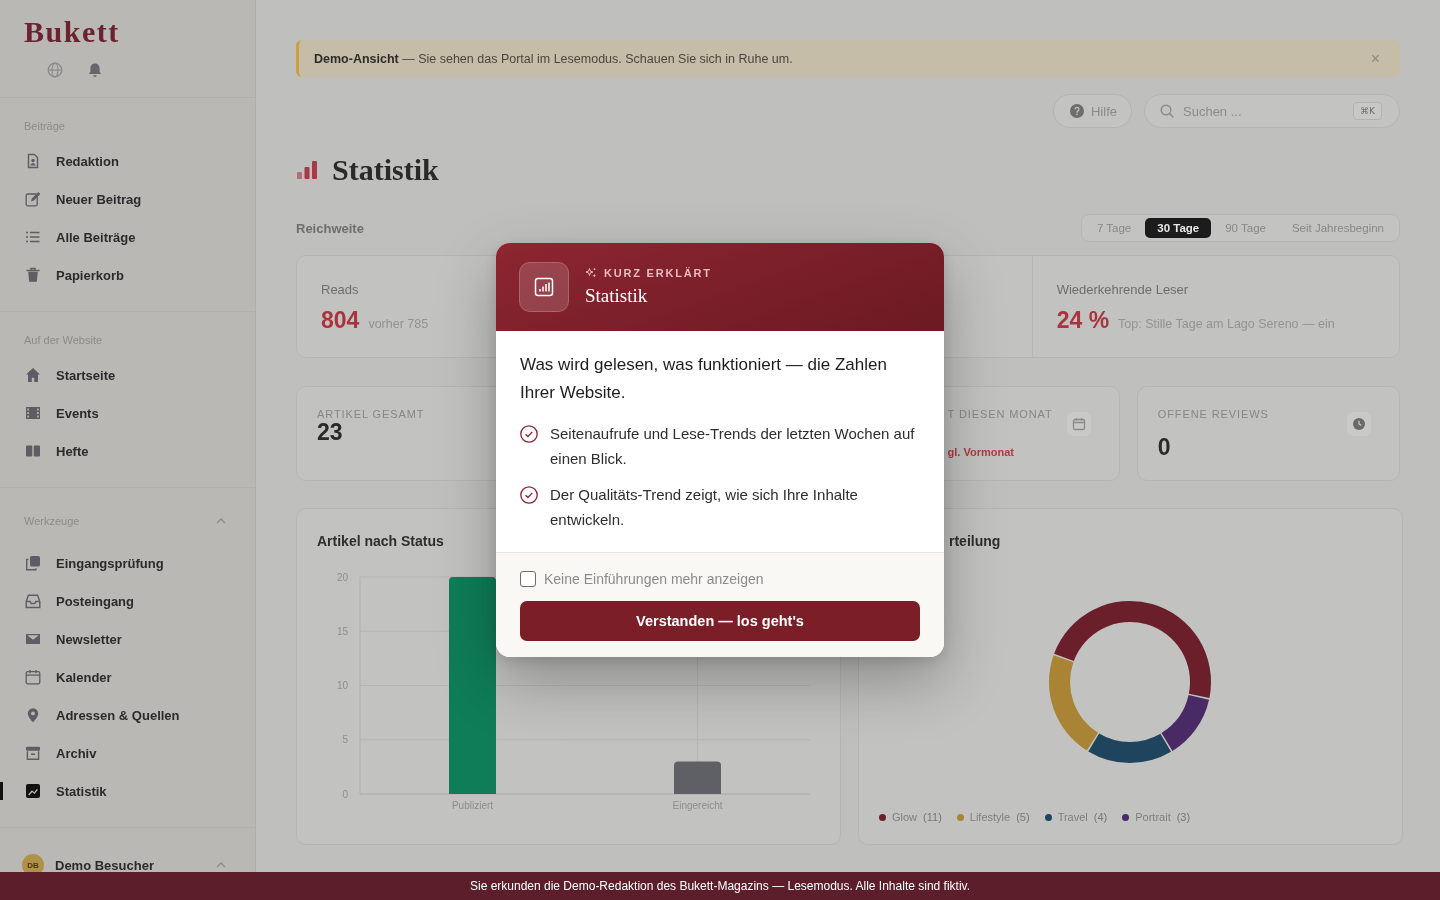 This screenshot has width=1440, height=900. I want to click on search-icon, so click(1167, 111).